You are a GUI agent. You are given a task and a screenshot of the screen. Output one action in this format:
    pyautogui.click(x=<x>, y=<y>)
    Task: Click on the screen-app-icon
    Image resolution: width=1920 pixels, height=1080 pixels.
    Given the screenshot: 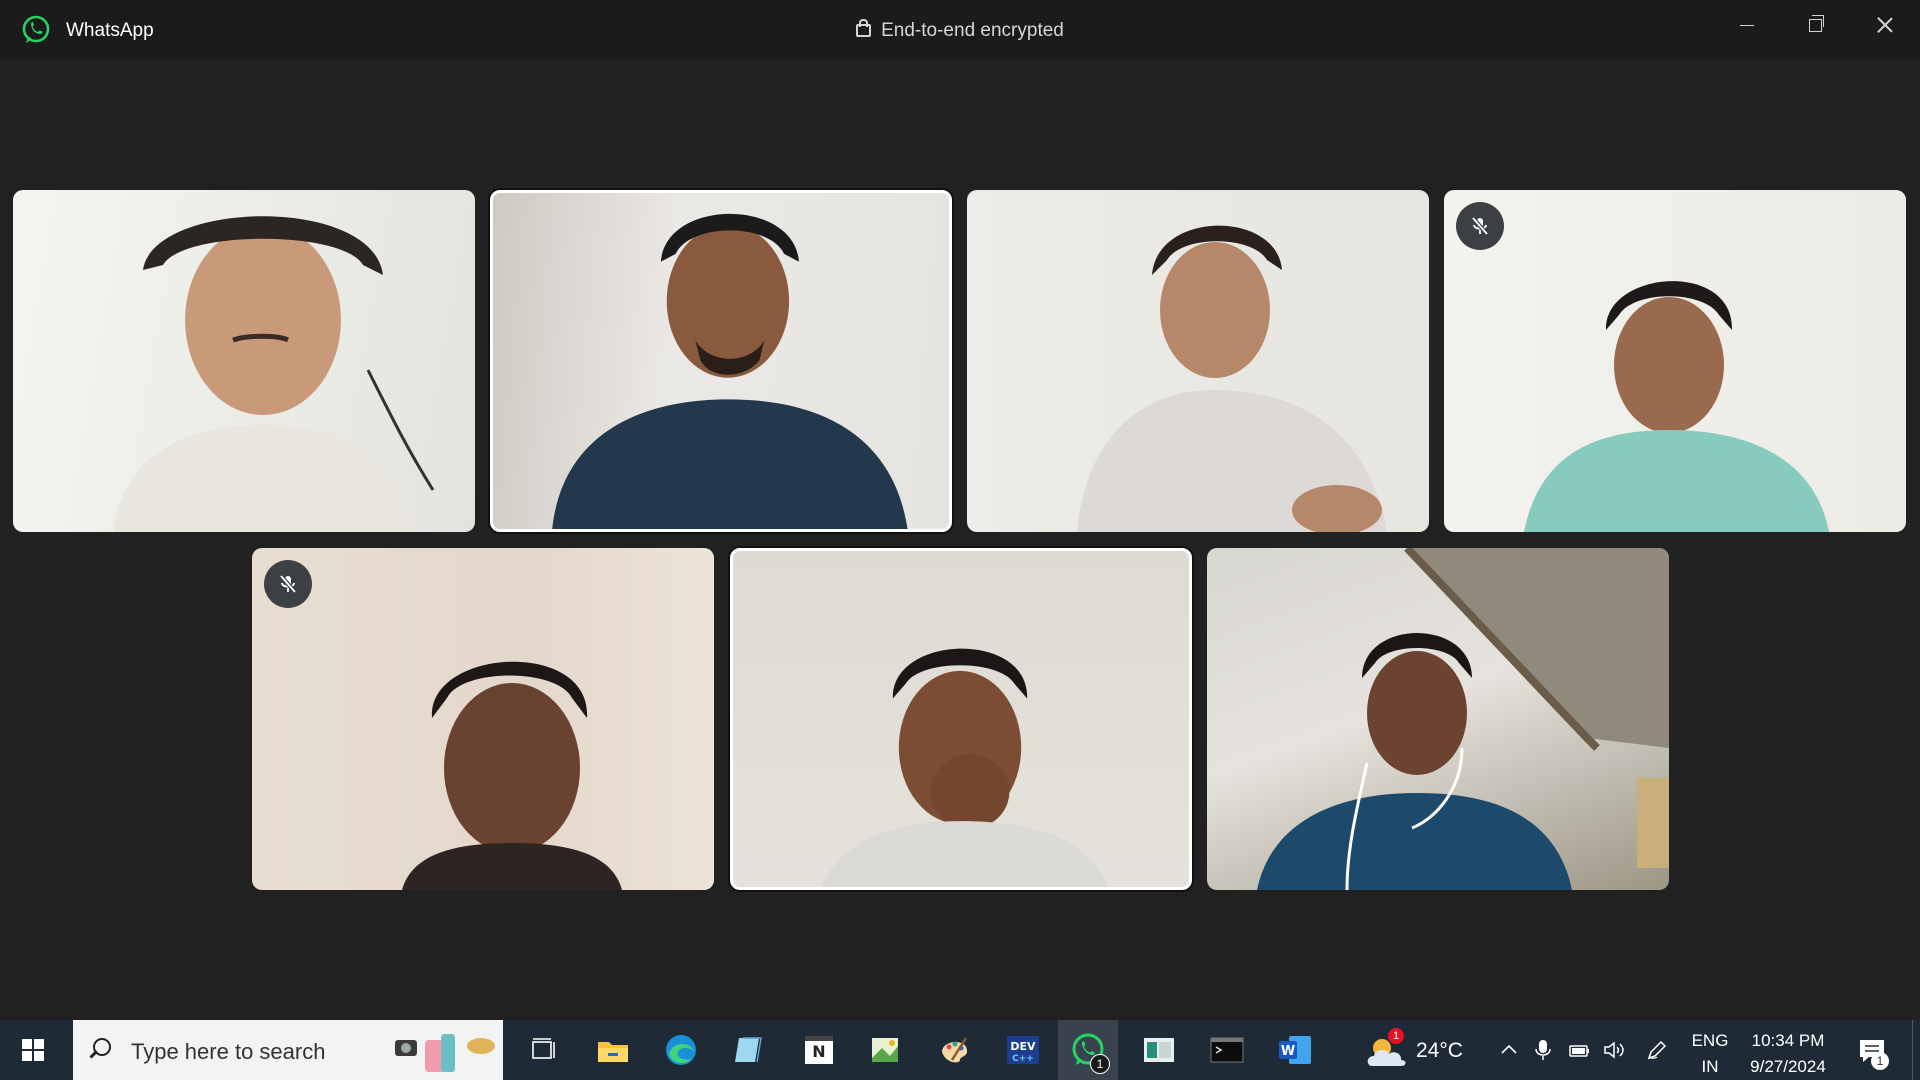 What is the action you would take?
    pyautogui.click(x=1159, y=1050)
    